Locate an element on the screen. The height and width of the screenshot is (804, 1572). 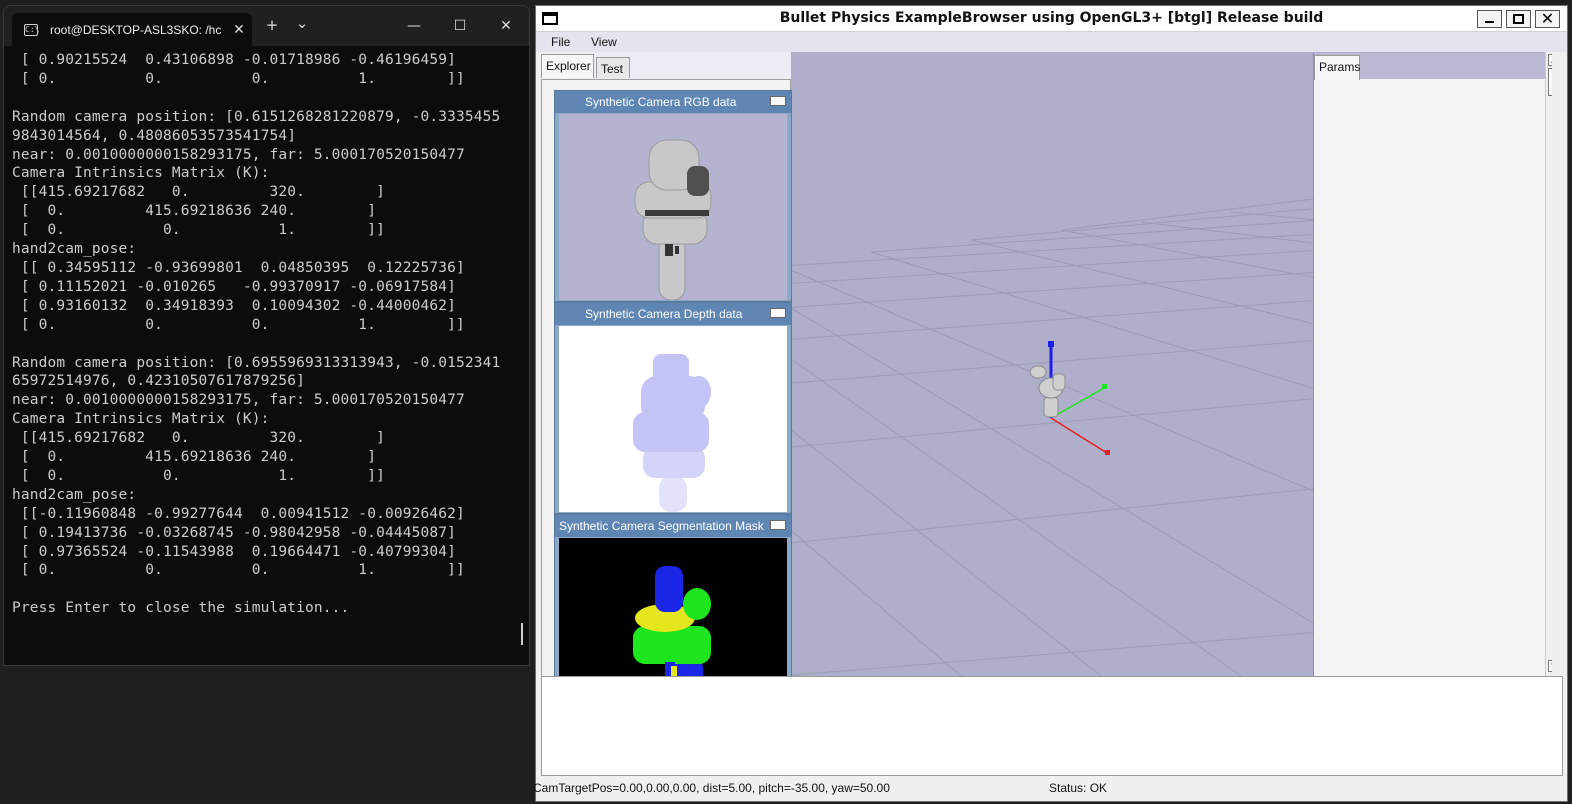
close-tab-icon: ✕ is located at coordinates (239, 29).